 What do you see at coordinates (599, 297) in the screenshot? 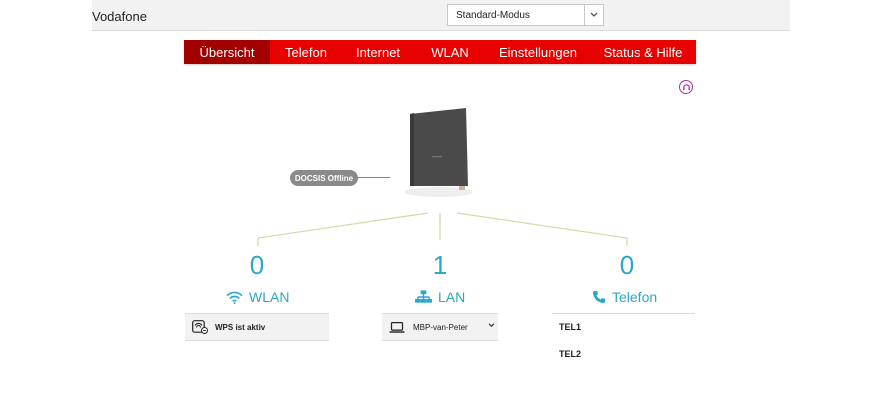
I see `phone-icon` at bounding box center [599, 297].